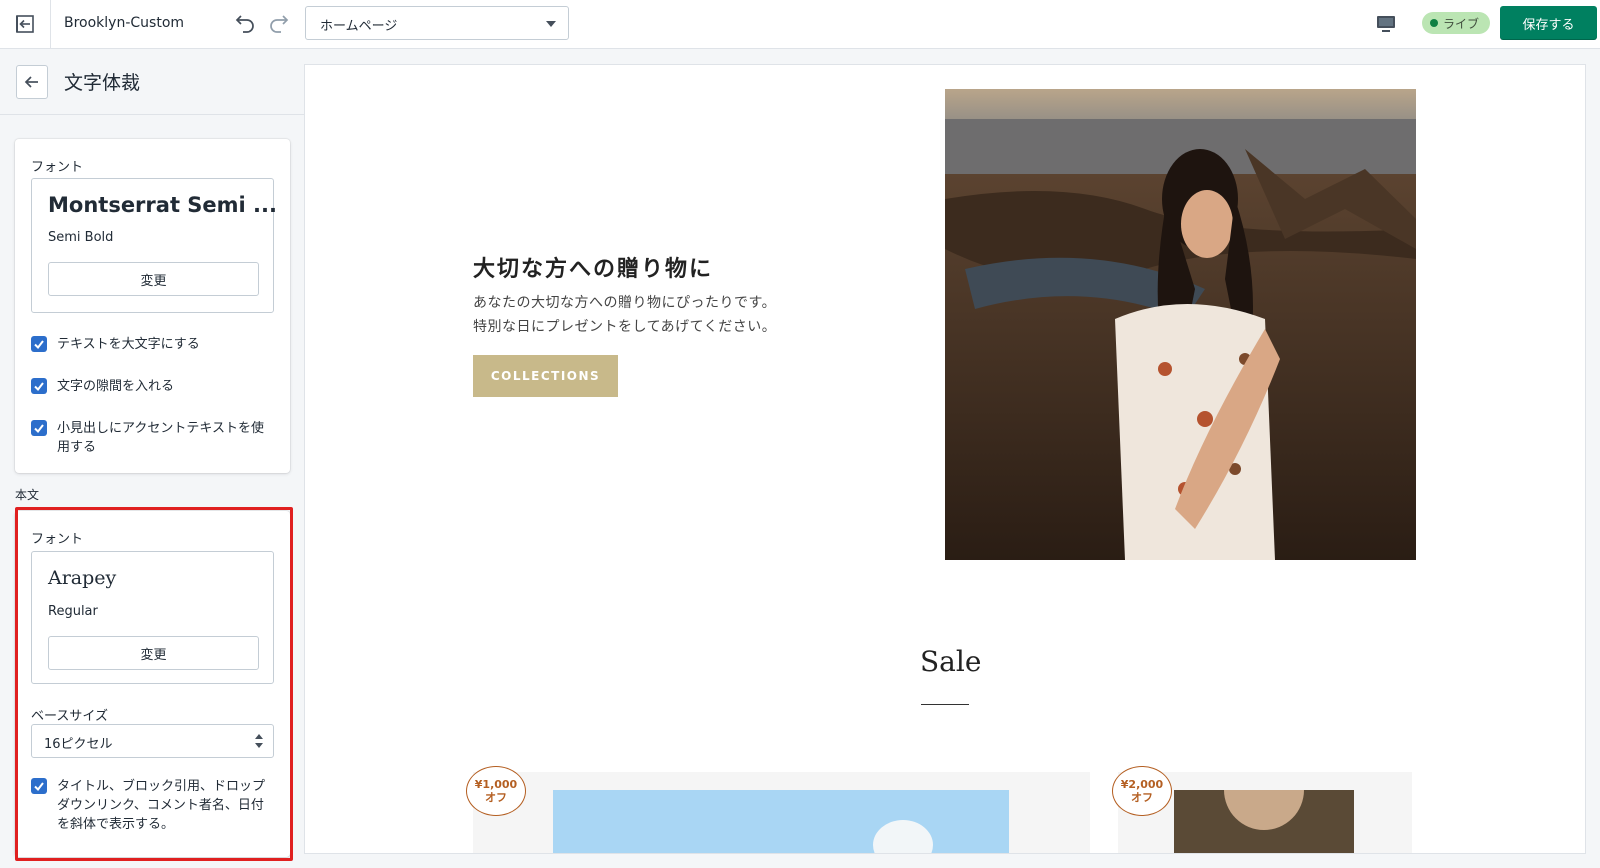 The image size is (1600, 868). What do you see at coordinates (128, 344) in the screenshot?
I see `checkbox-label: テキストを大文字にする` at bounding box center [128, 344].